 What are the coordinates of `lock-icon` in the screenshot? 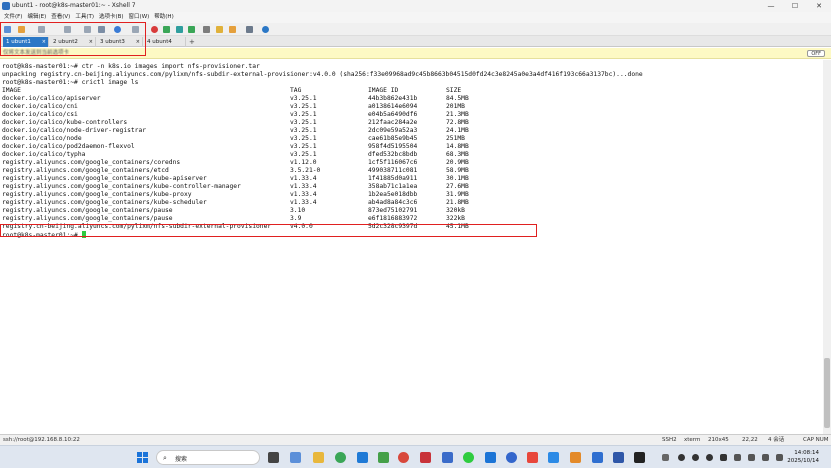 It's located at (219, 29).